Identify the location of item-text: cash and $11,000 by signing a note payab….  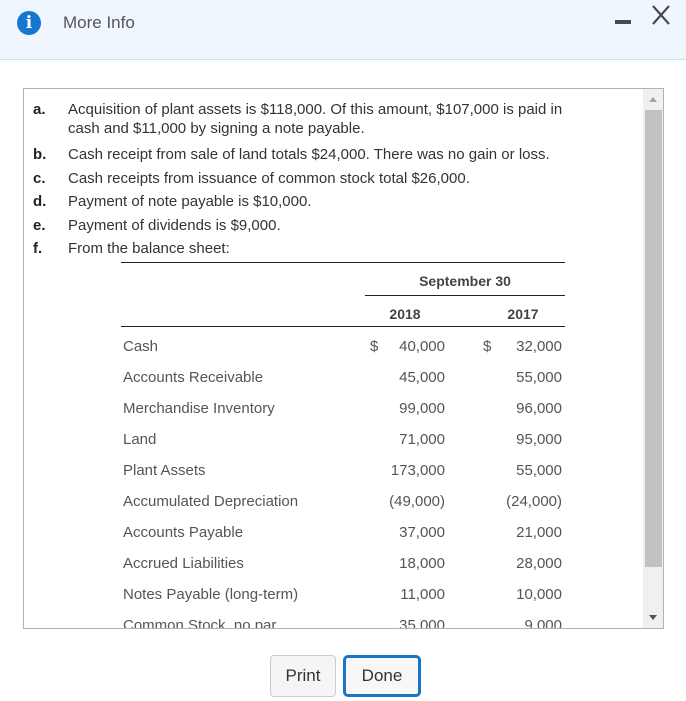
(216, 128).